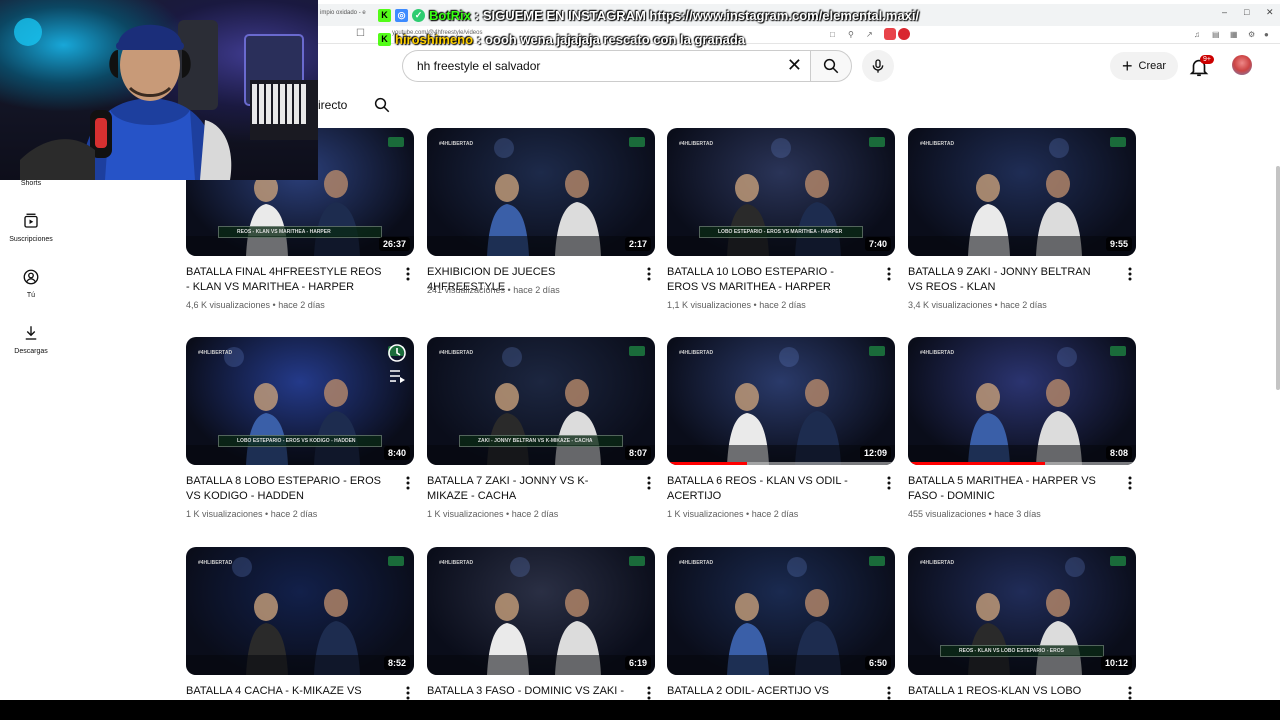  Describe the element at coordinates (1017, 514) in the screenshot. I see `upload-age: hace 3 días` at that location.